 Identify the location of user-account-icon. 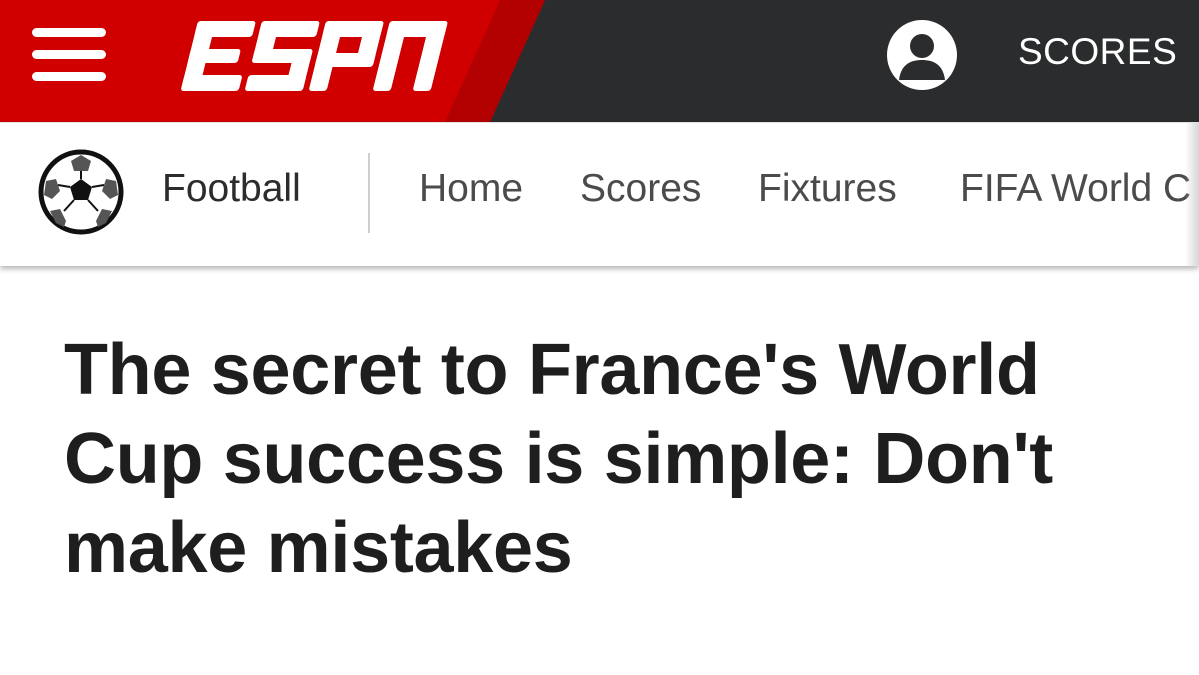
(922, 55).